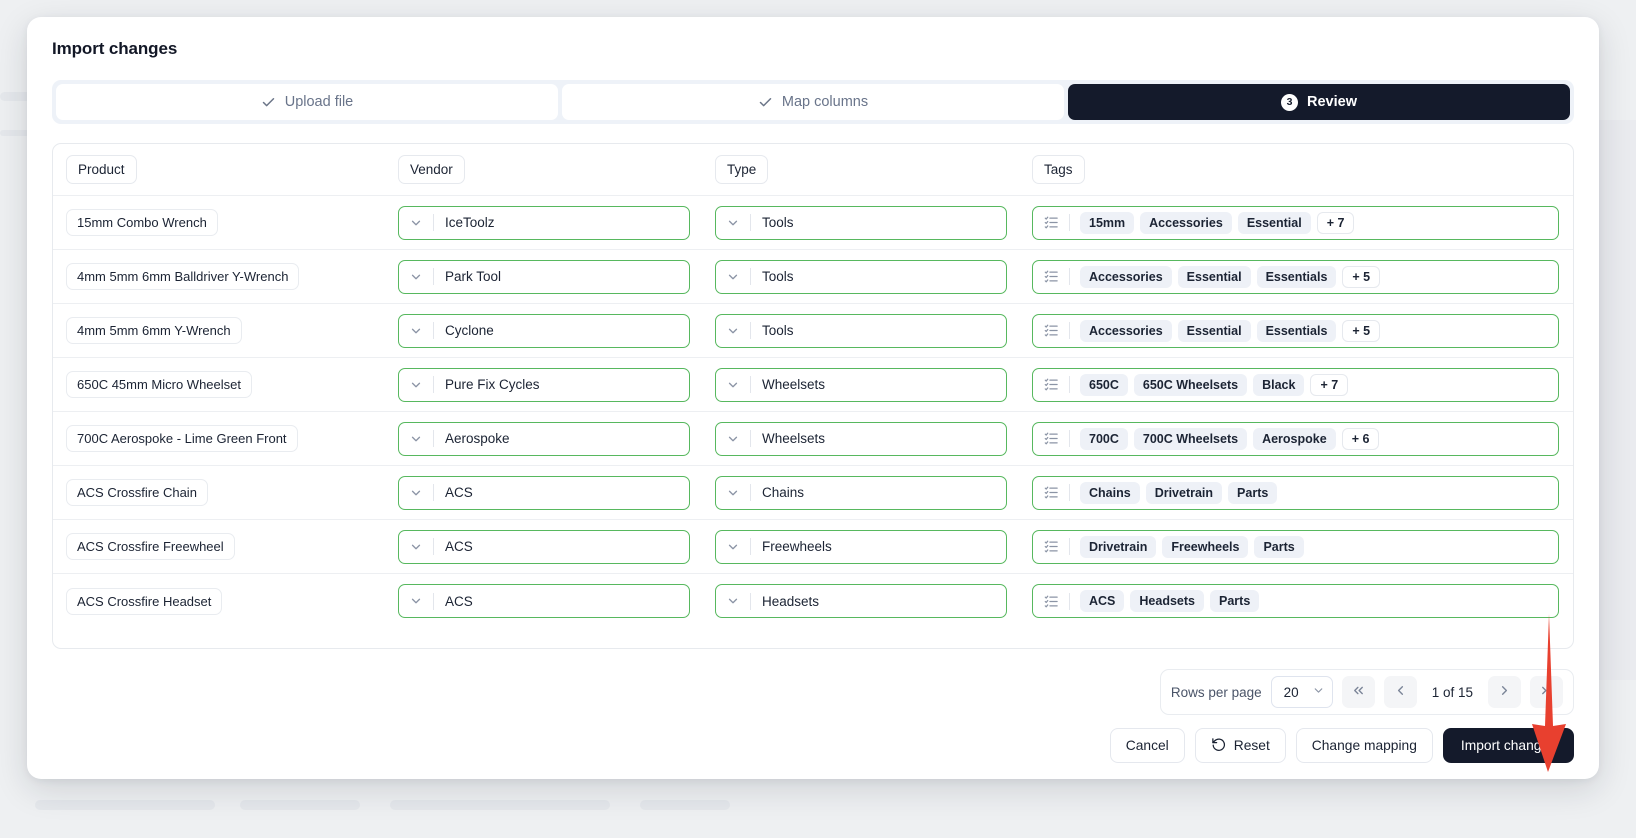  I want to click on import-changes-button: Import changes, so click(1508, 745).